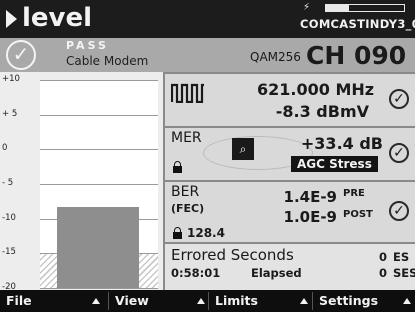  Describe the element at coordinates (98, 247) in the screenshot. I see `level-bar` at that location.